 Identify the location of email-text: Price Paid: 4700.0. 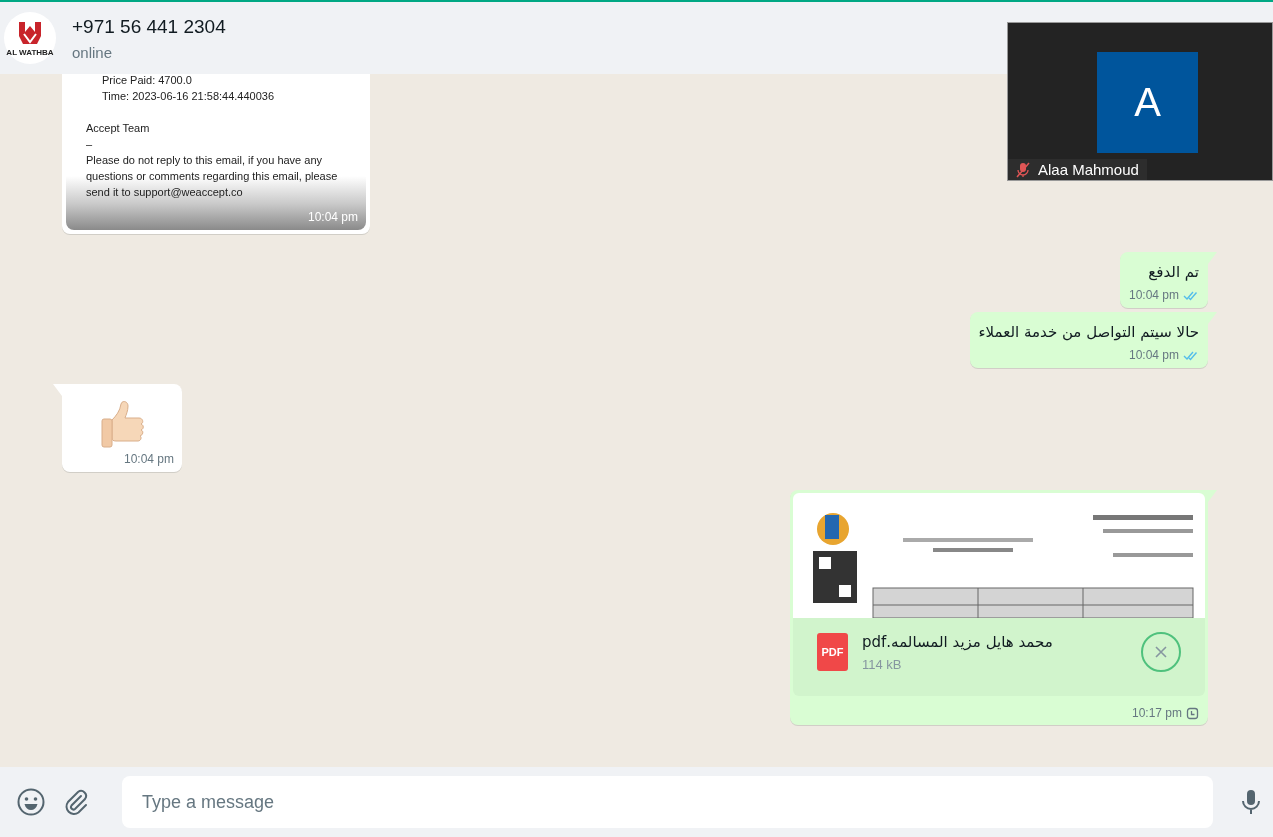
(147, 81).